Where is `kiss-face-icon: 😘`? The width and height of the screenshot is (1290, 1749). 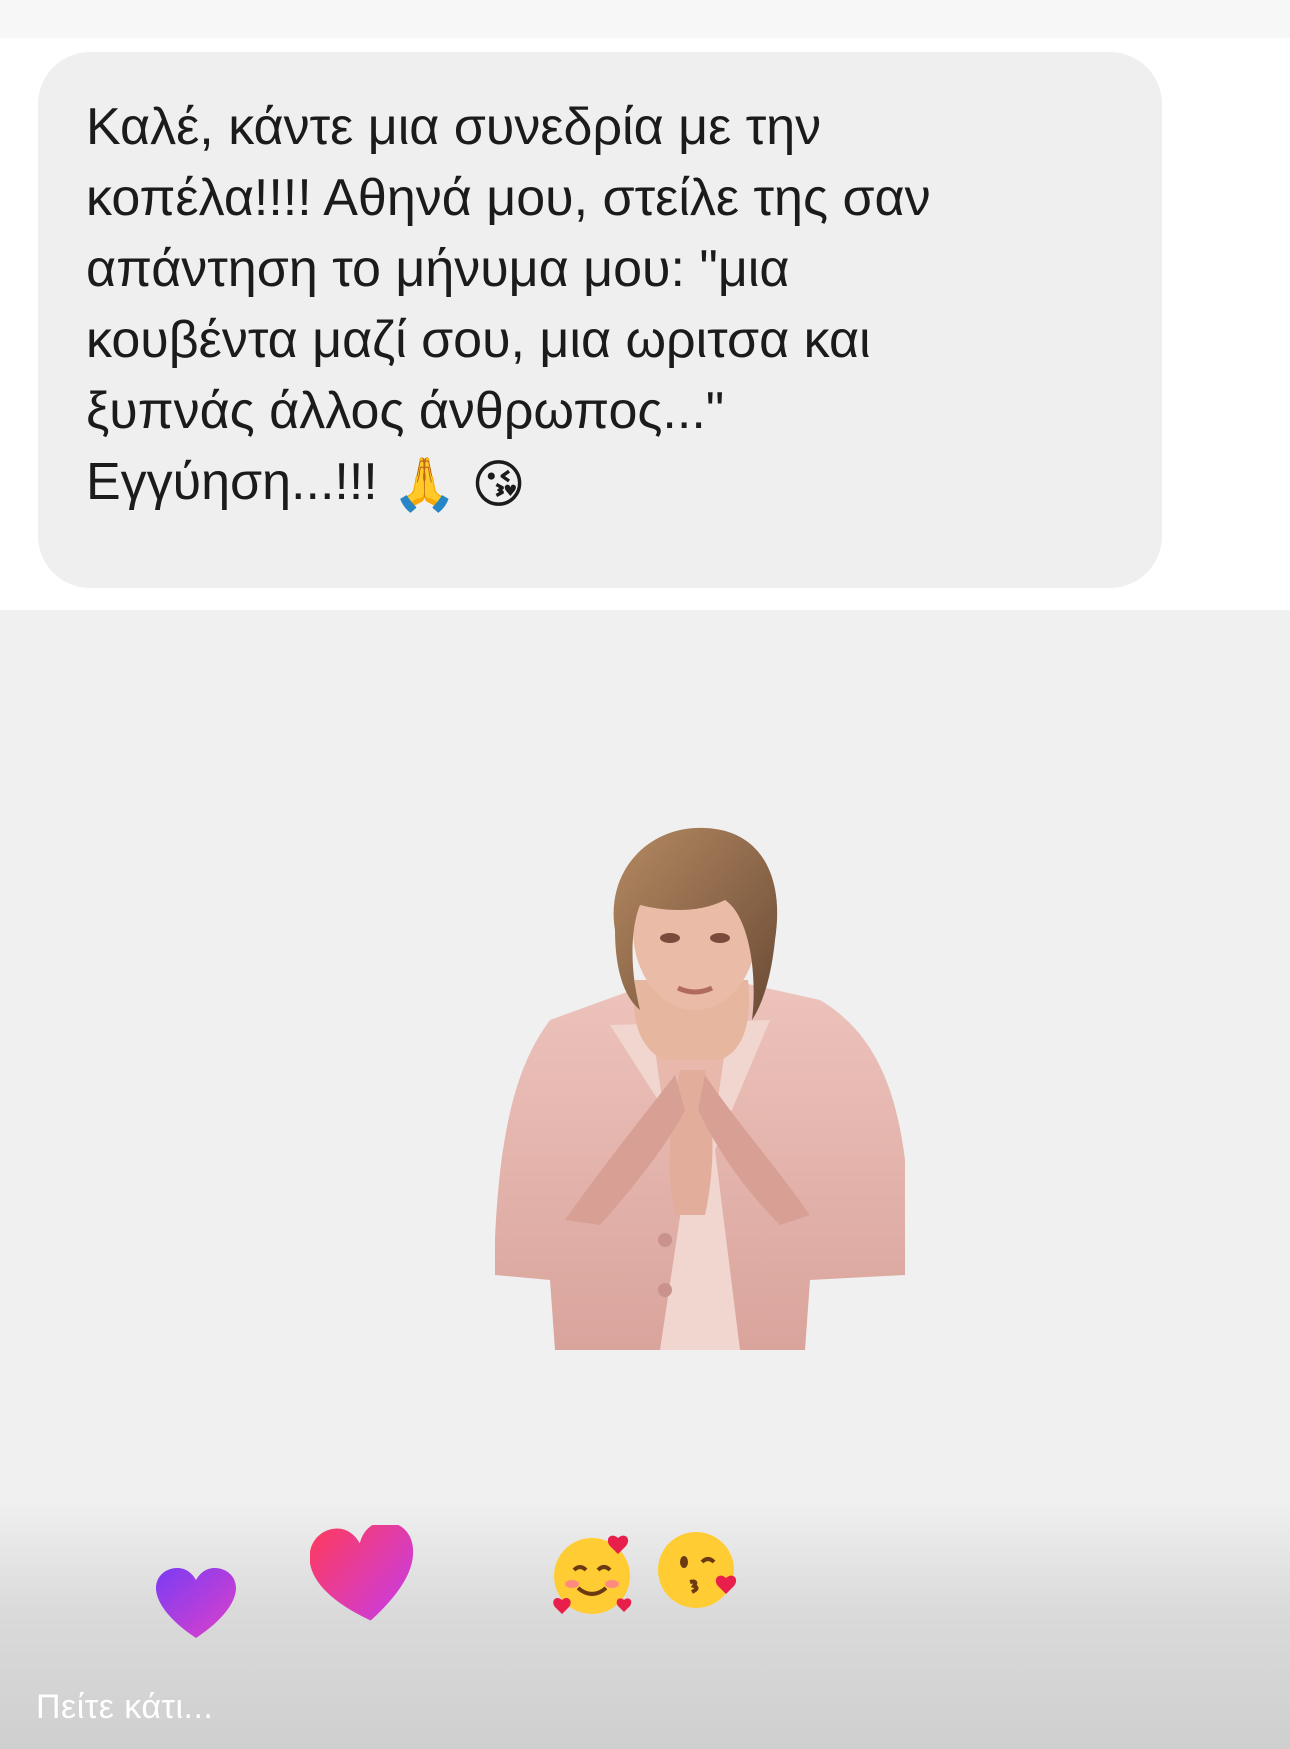
kiss-face-icon: 😘 is located at coordinates (498, 484).